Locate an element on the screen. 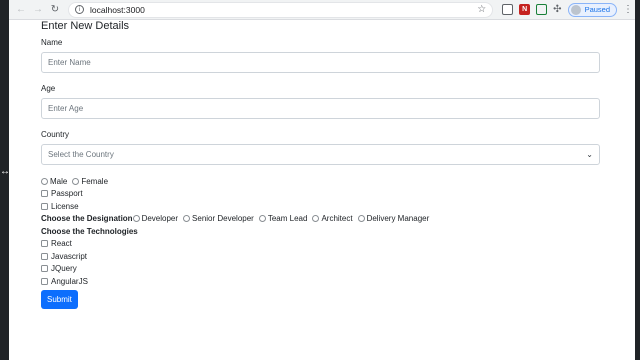 The height and width of the screenshot is (360, 640). chevron-down-icon: ⌄ is located at coordinates (589, 154).